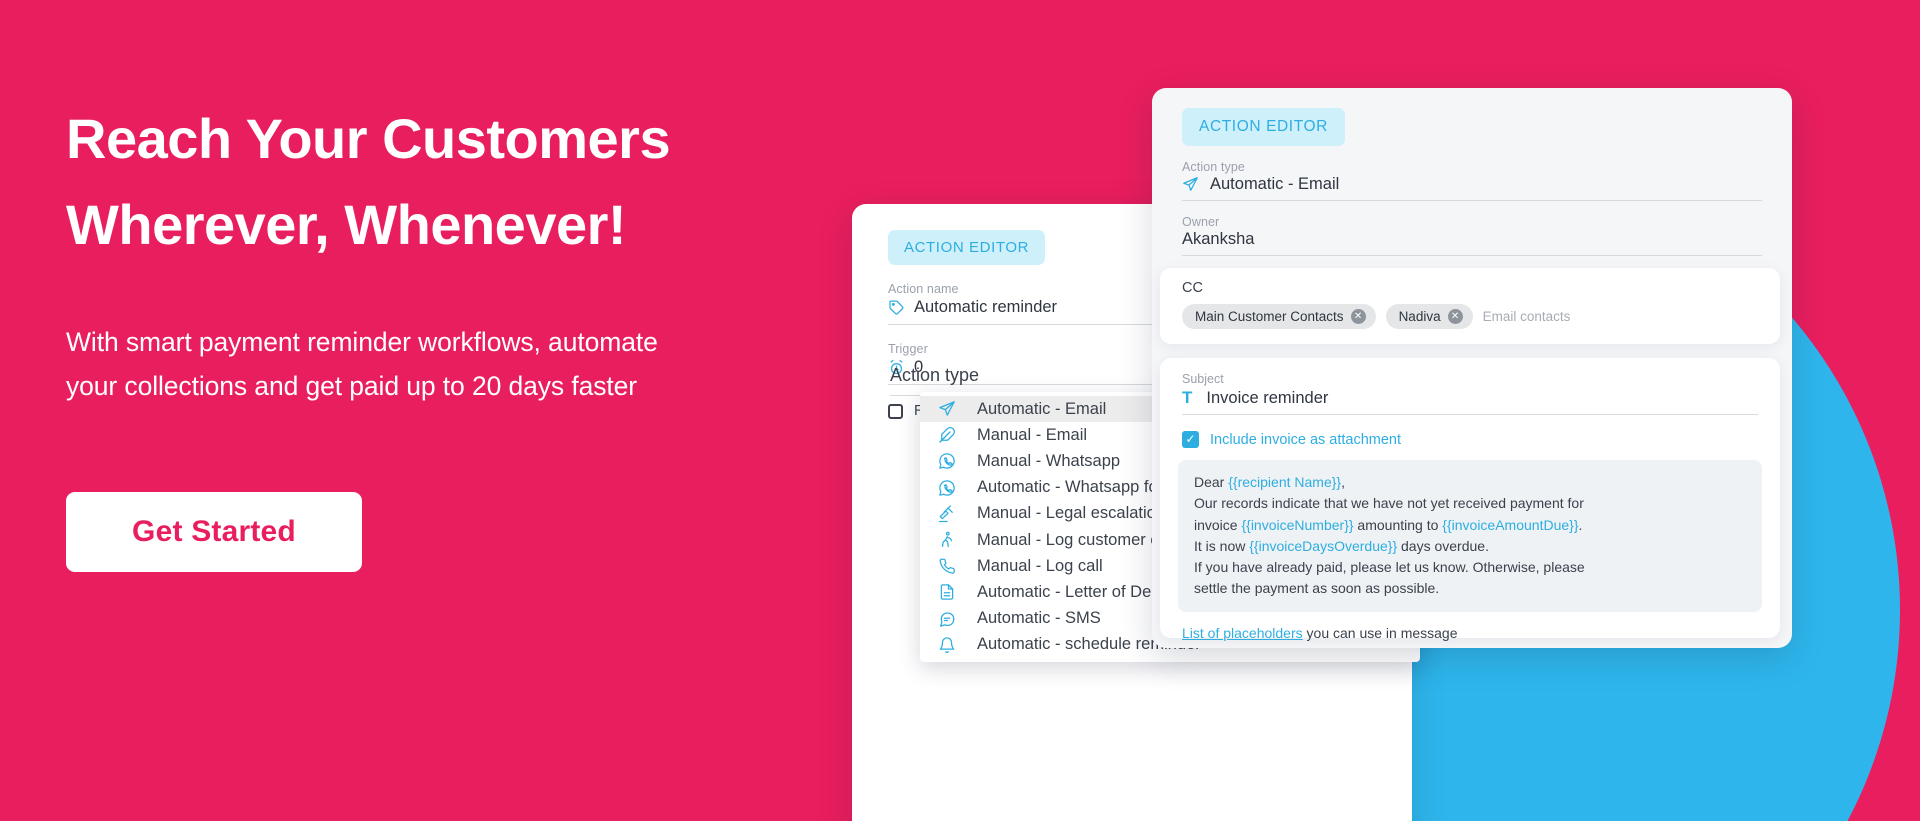  I want to click on repeat-action-checkbox, so click(895, 411).